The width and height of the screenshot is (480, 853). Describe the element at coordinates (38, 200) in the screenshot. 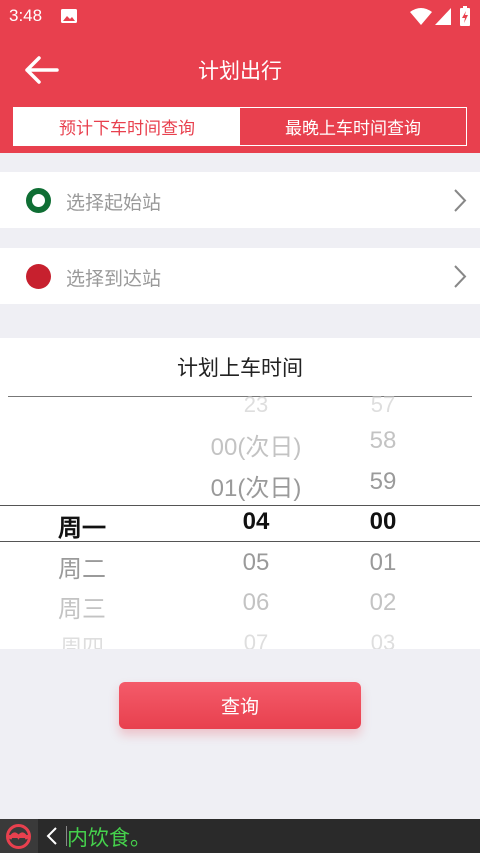

I see `start-station-marker-icon` at that location.